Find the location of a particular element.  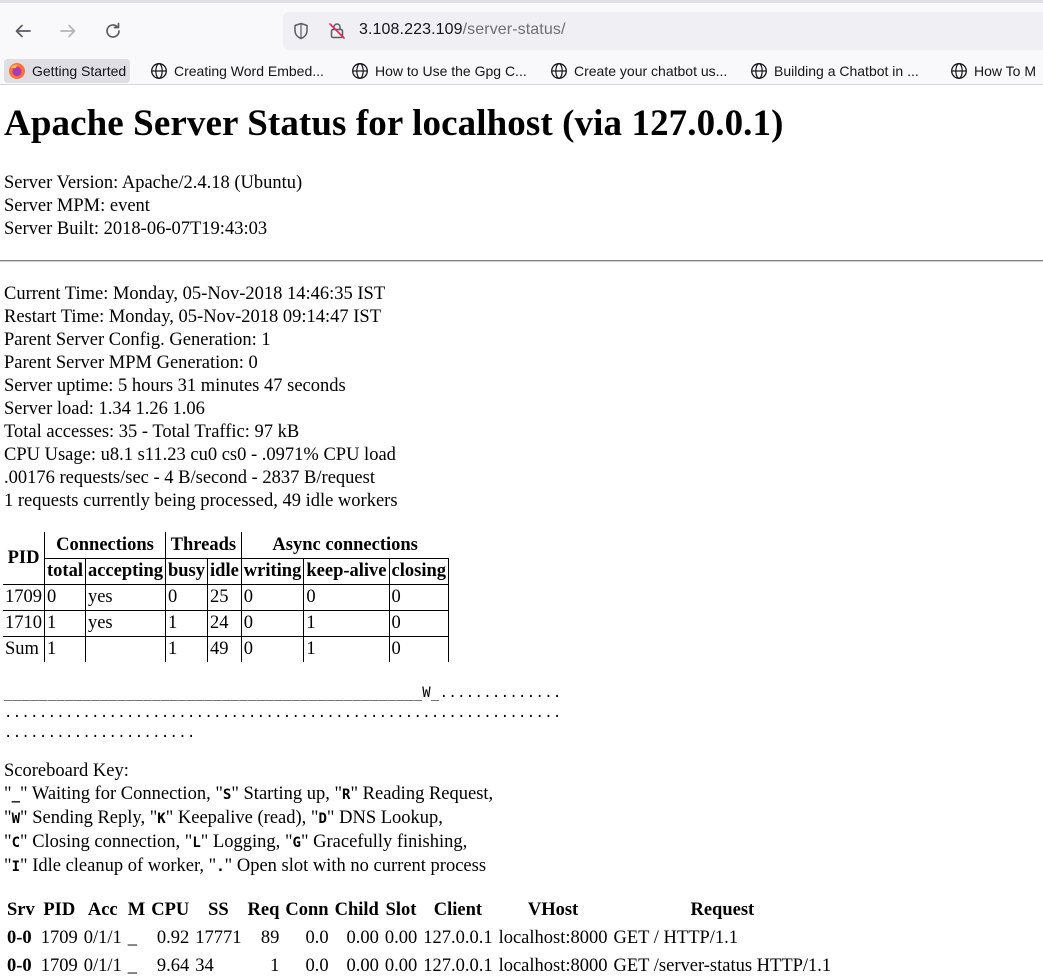

table-row: Sum 1 1 49 0 1 0 is located at coordinates (226, 648).